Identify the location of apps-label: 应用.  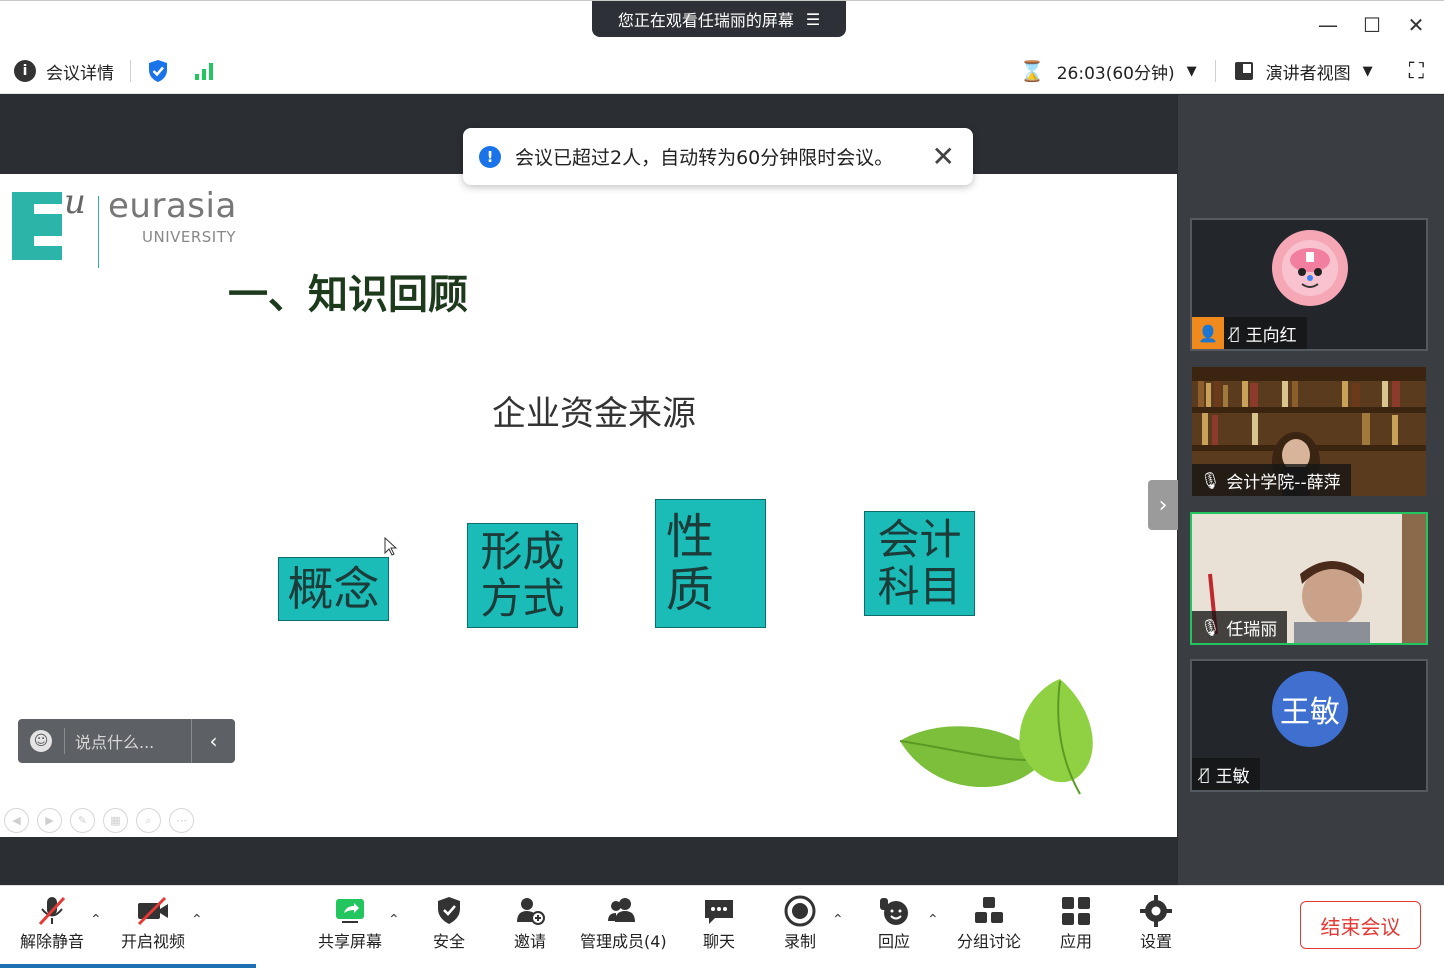
(1075, 941).